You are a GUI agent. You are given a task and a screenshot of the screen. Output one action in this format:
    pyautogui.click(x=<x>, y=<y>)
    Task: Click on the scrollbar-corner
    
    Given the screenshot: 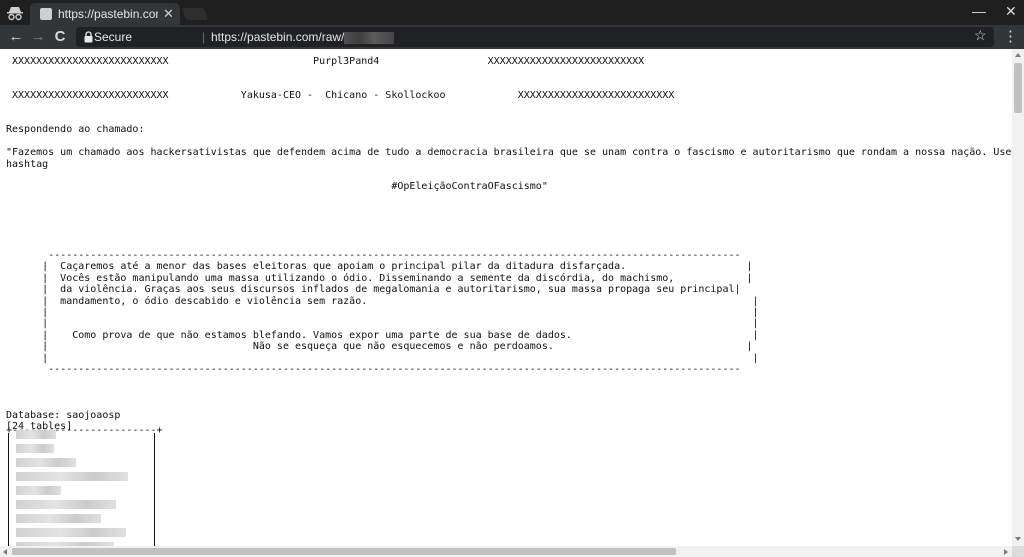 What is the action you would take?
    pyautogui.click(x=1018, y=551)
    